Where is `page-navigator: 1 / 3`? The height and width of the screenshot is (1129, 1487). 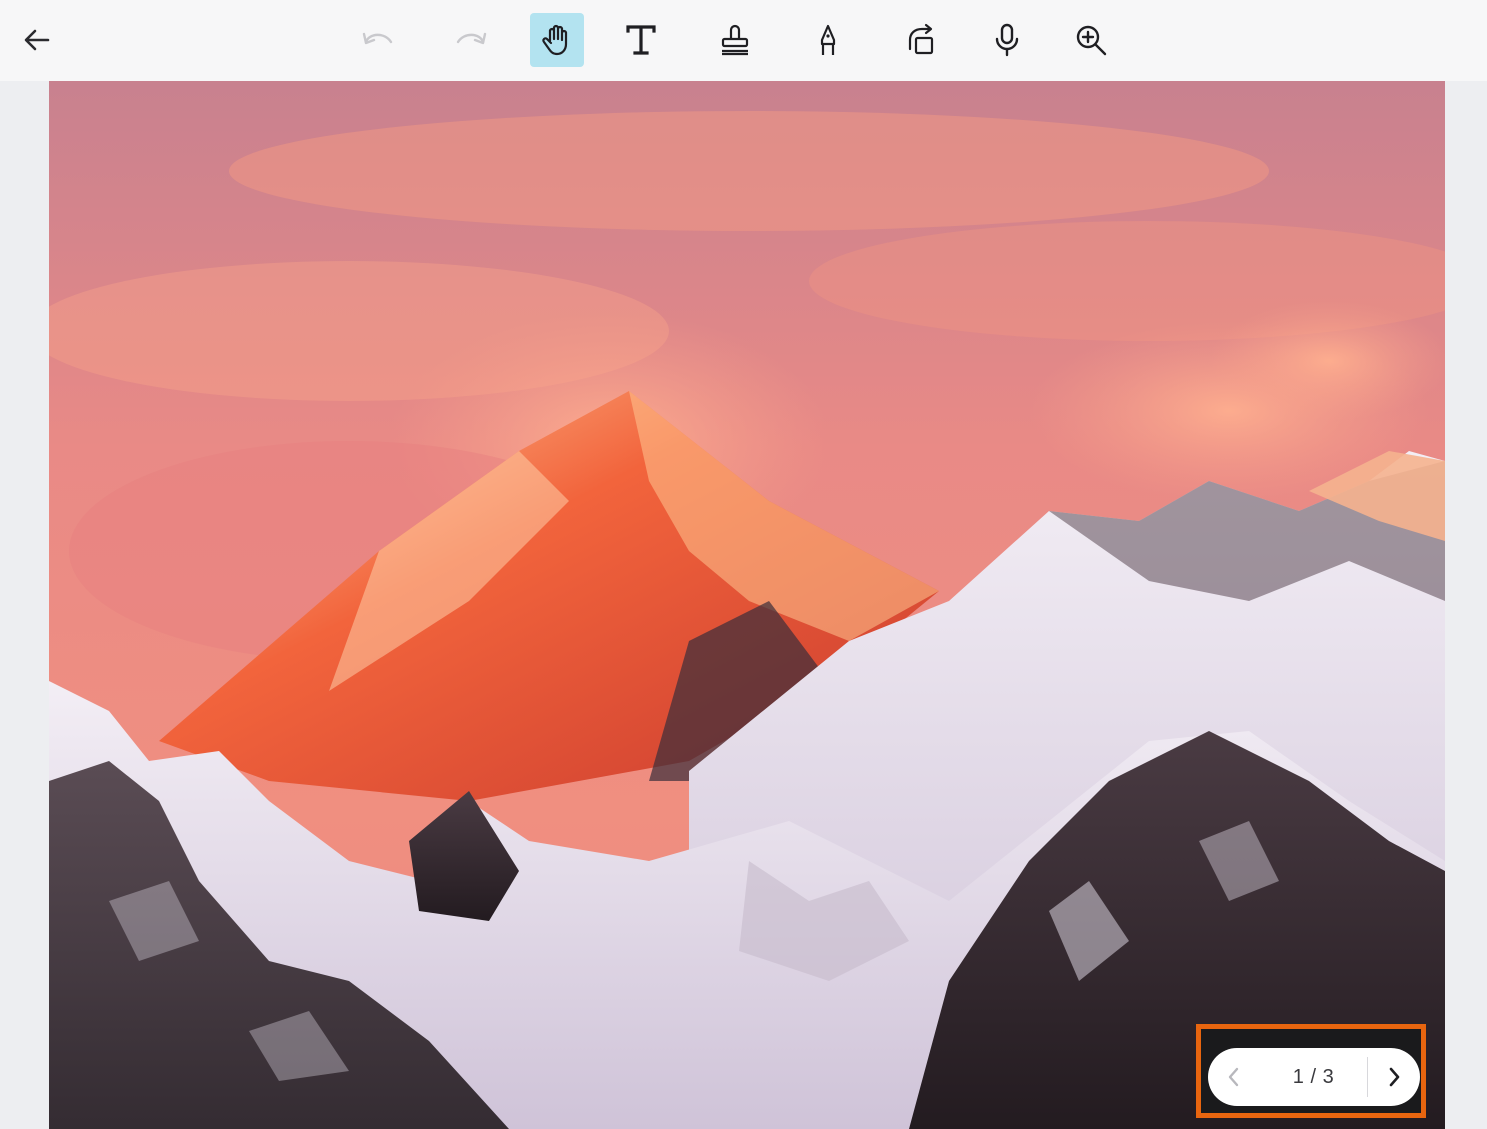 page-navigator: 1 / 3 is located at coordinates (1314, 1077).